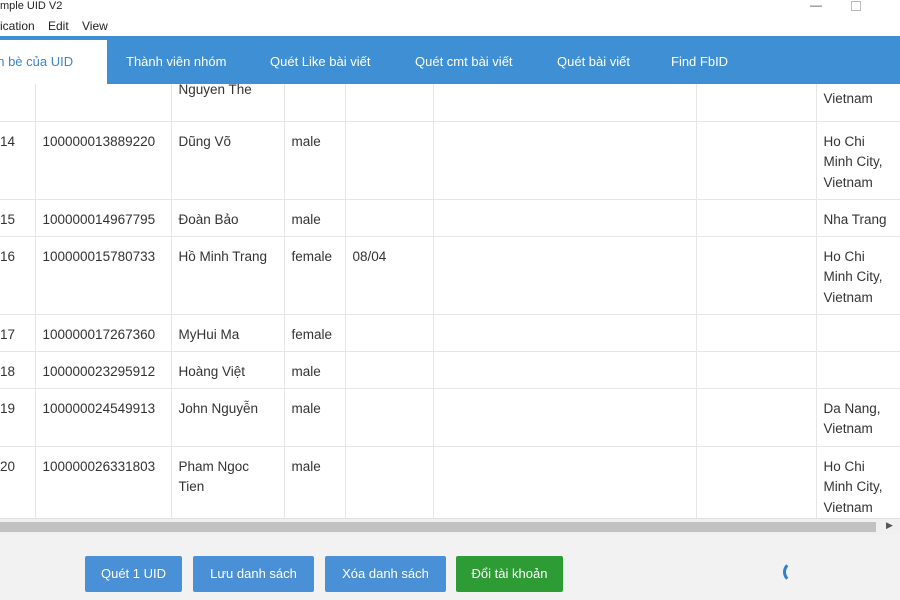  Describe the element at coordinates (228, 218) in the screenshot. I see `cell-name: Đoàn Bảo` at that location.